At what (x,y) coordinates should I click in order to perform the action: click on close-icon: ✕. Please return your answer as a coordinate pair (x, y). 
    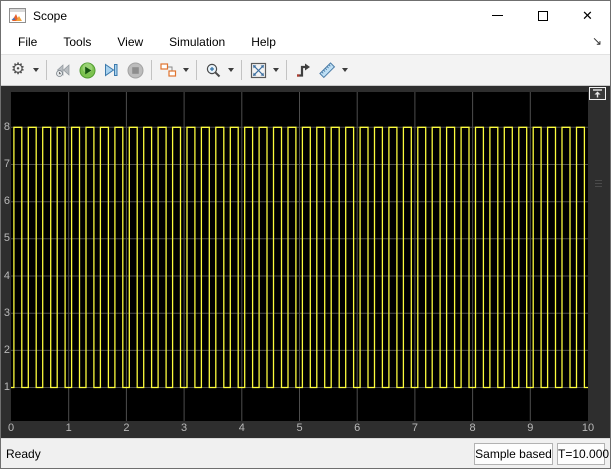
    Looking at the image, I should click on (587, 15).